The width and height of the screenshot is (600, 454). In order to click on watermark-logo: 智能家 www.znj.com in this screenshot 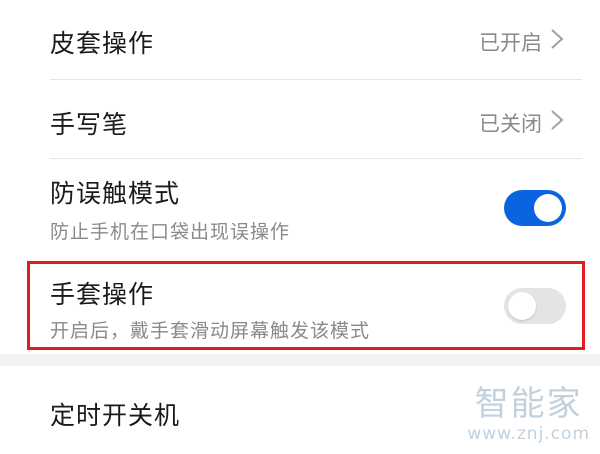, I will do `click(528, 414)`.